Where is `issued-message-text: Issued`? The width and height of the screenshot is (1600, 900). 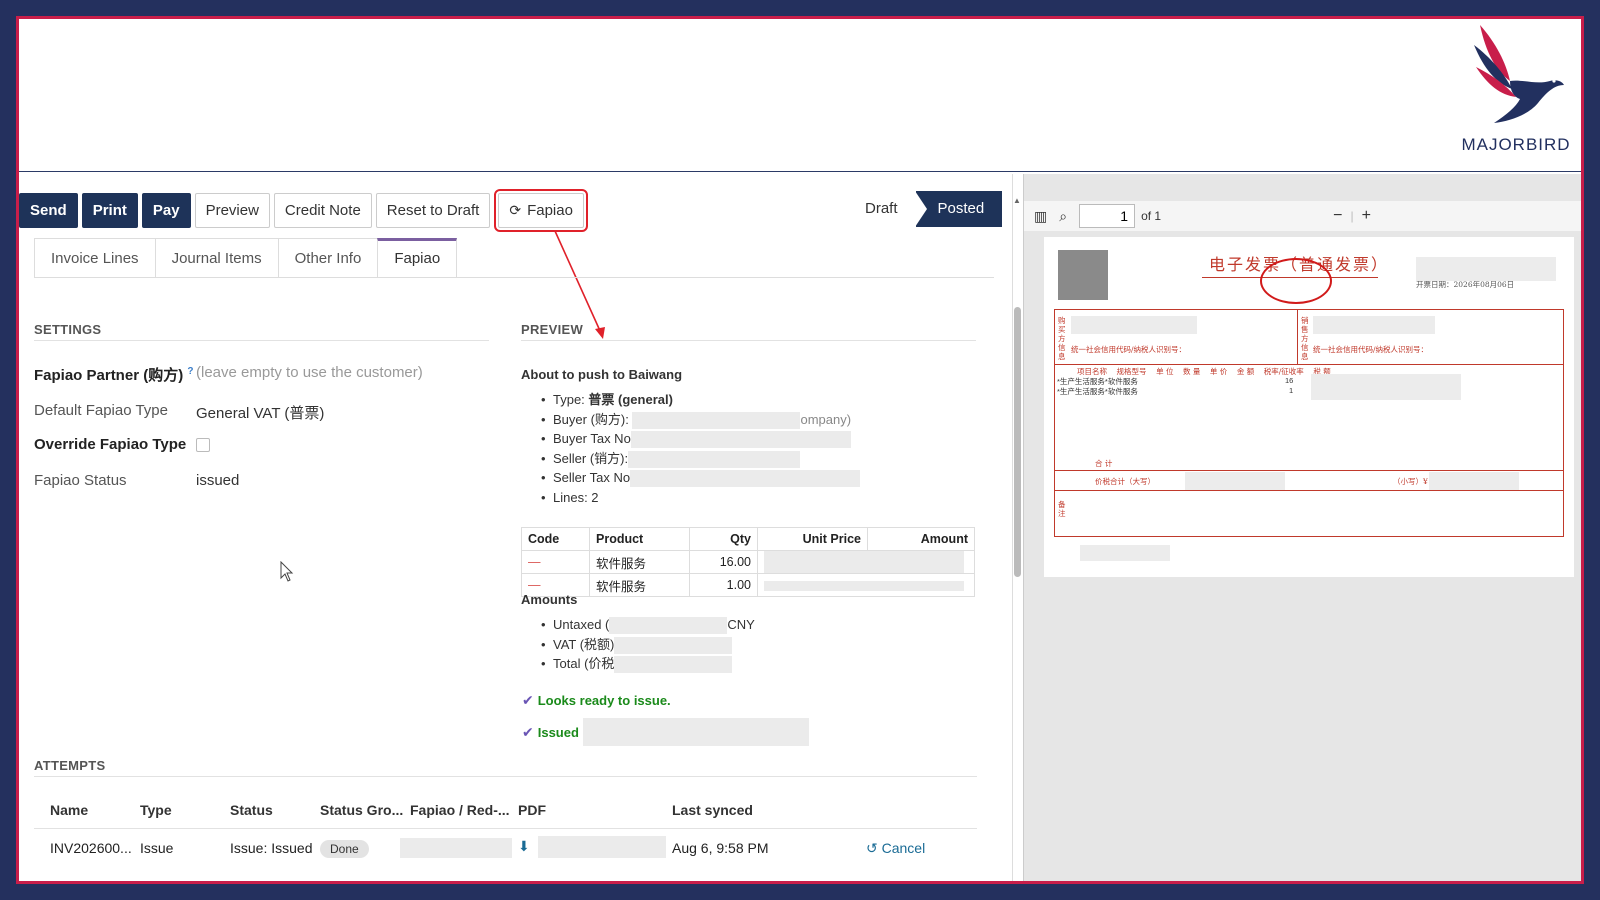 issued-message-text: Issued is located at coordinates (558, 732).